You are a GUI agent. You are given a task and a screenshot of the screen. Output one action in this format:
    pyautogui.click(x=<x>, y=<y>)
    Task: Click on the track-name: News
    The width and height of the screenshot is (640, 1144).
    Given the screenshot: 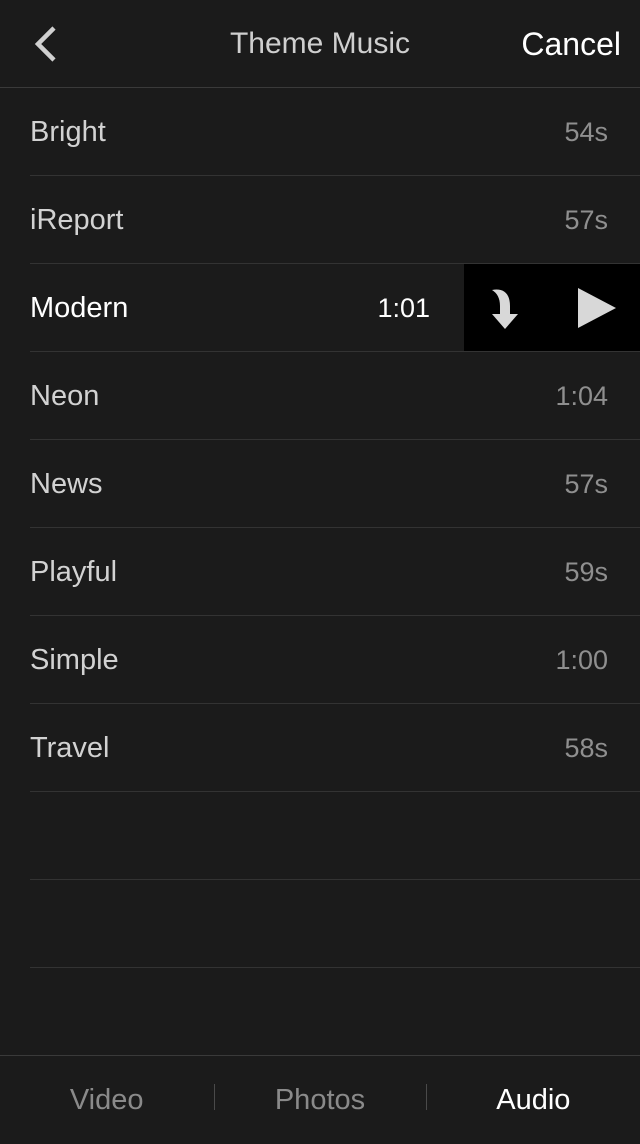 What is the action you would take?
    pyautogui.click(x=66, y=484)
    